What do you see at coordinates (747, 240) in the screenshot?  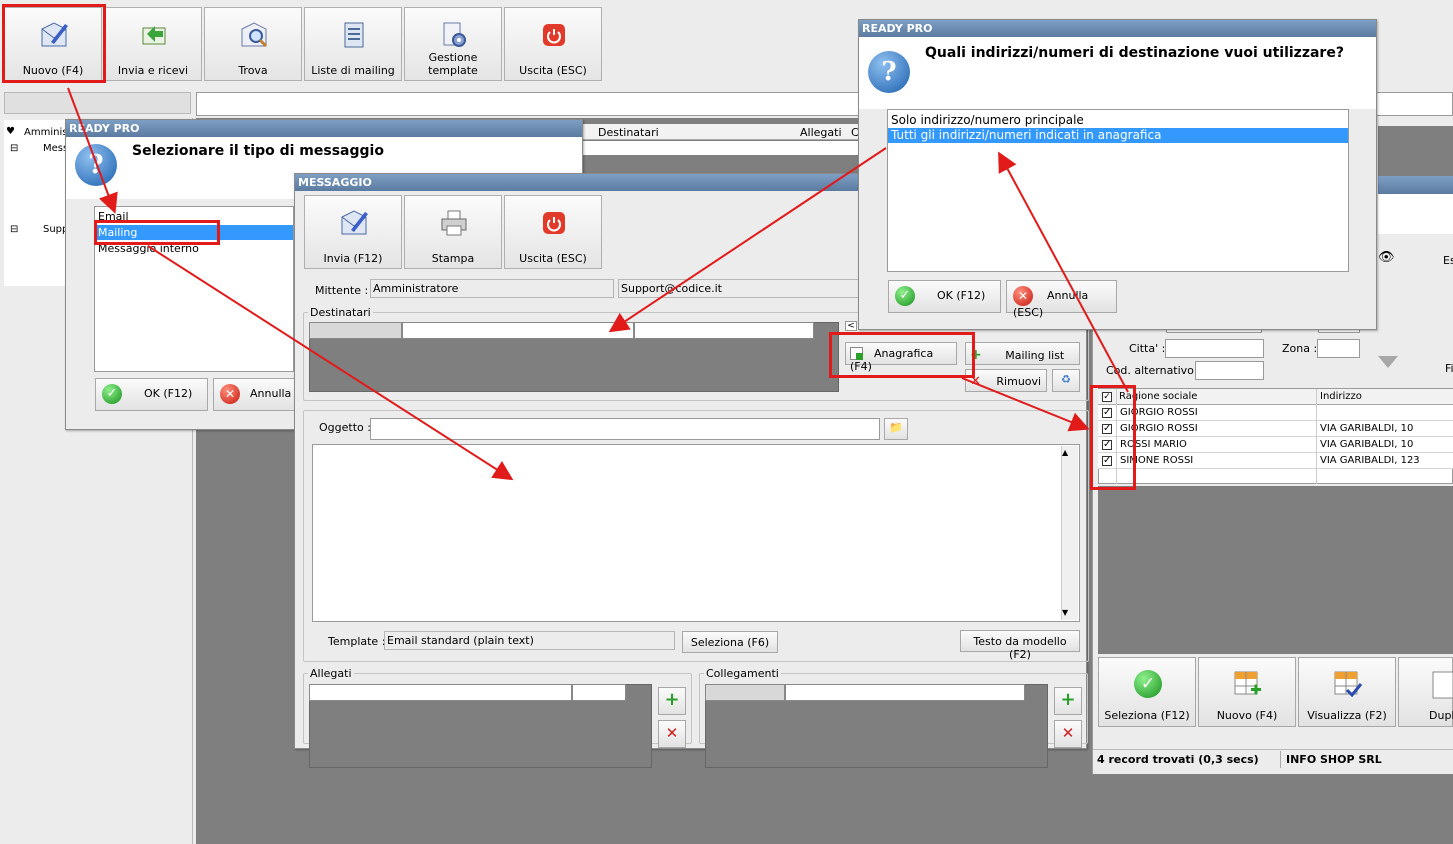 I see `arrow-dialog-to-recipients` at bounding box center [747, 240].